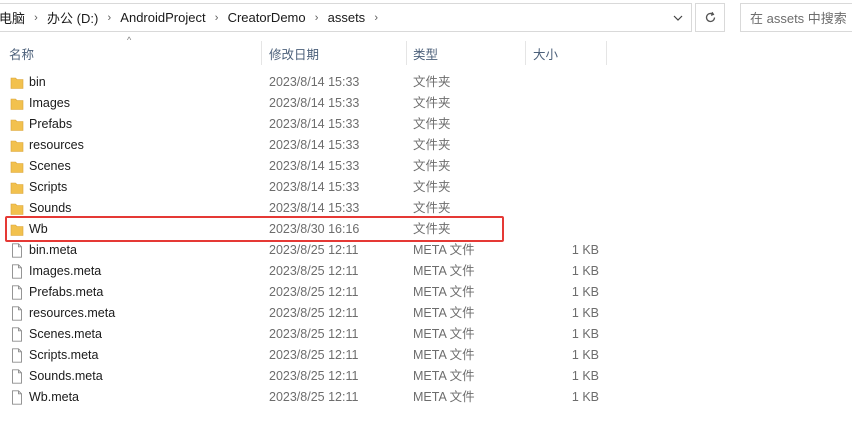 This screenshot has width=852, height=422. I want to click on list-item-folder-wb: Wb 2023/8/30 16:16 文件夹, so click(426, 229).